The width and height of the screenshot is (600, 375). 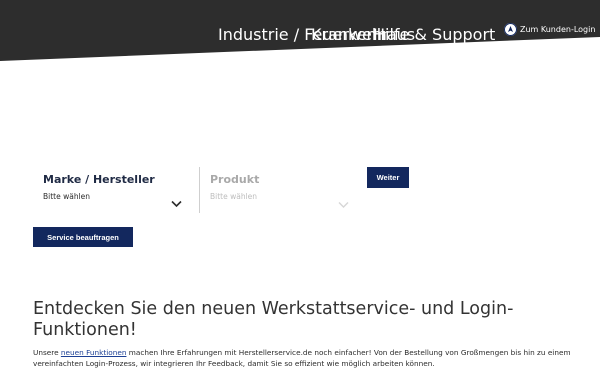 What do you see at coordinates (558, 29) in the screenshot?
I see `customer-login-label: Zum Kunden-Login` at bounding box center [558, 29].